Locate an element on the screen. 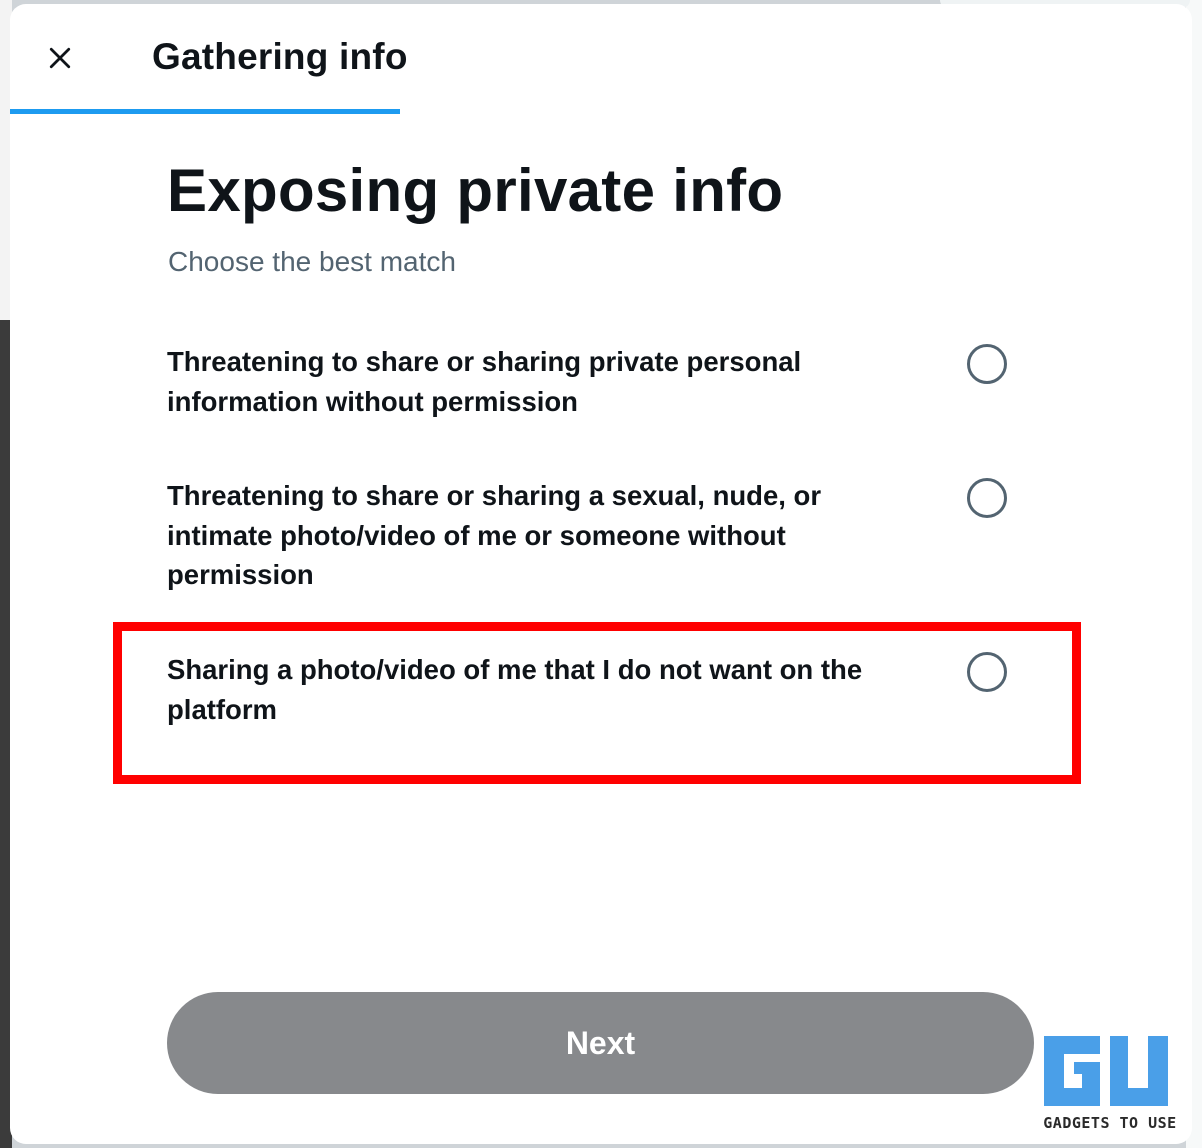 The image size is (1202, 1148). close-button is located at coordinates (60, 58).